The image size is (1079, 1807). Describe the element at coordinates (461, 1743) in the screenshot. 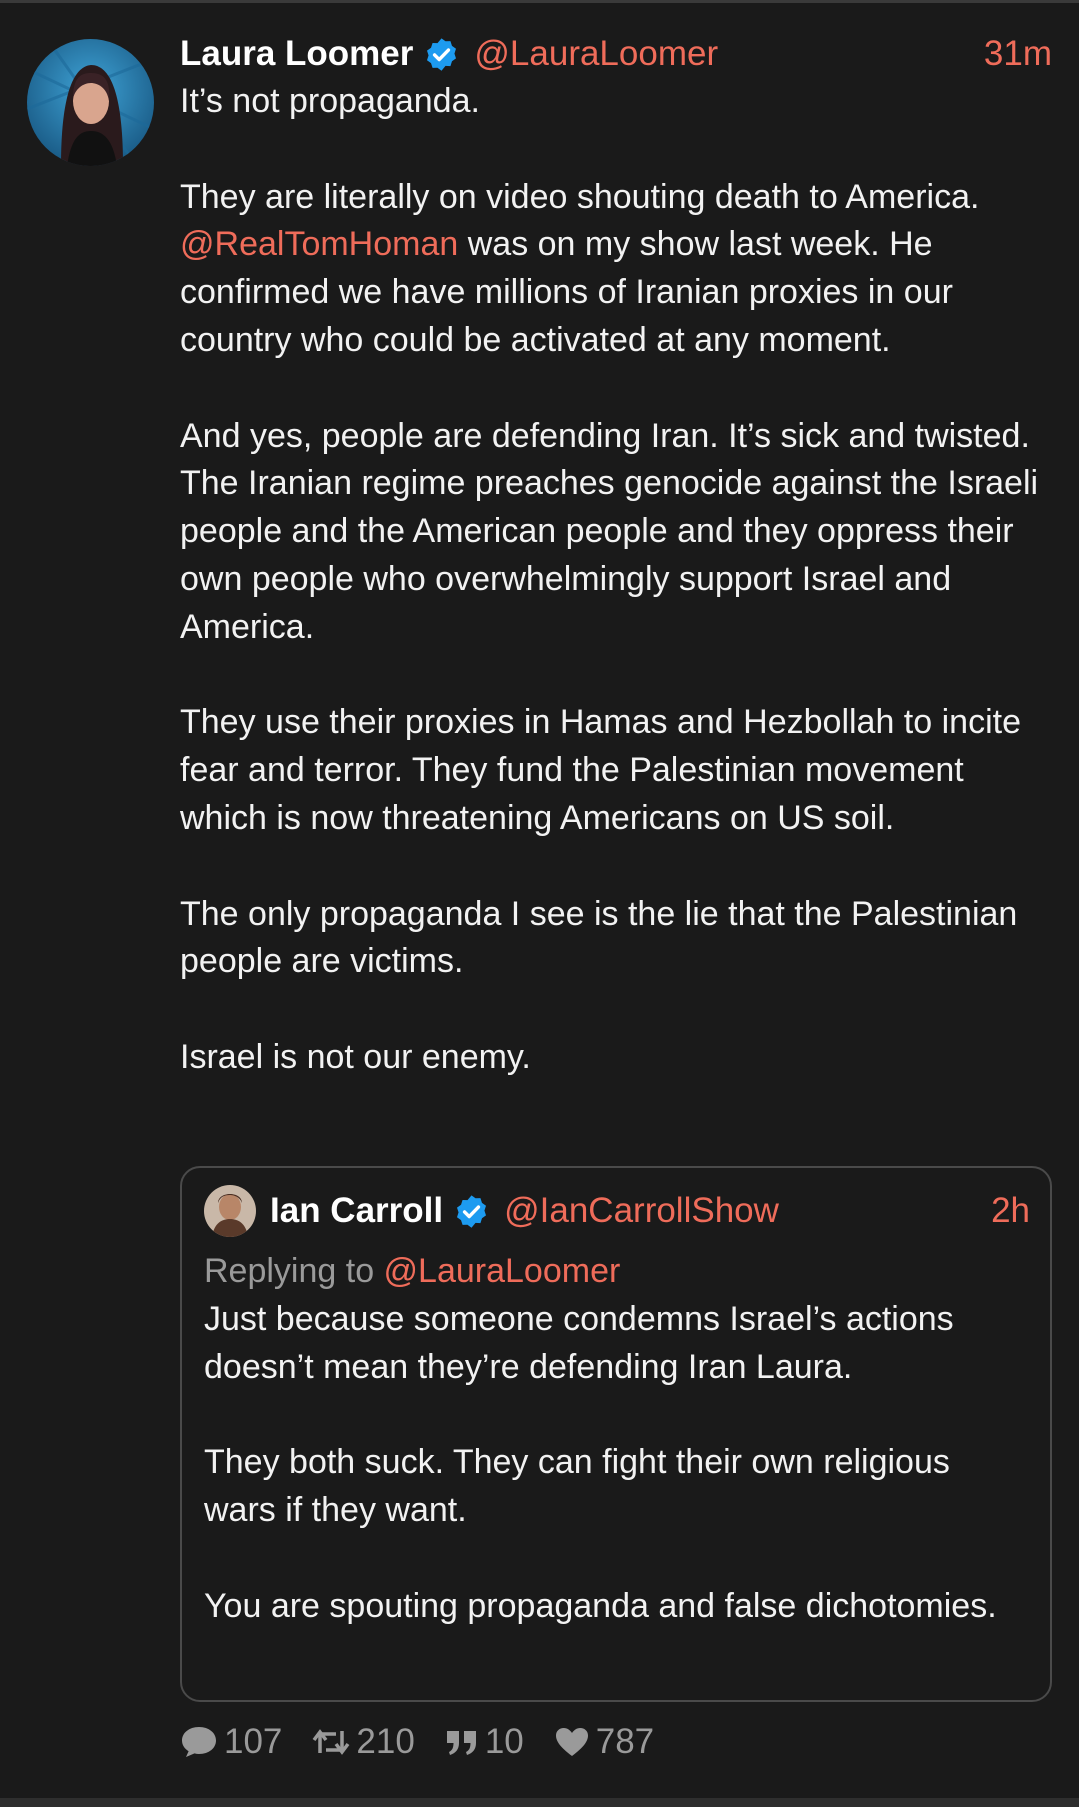

I see `quote-icon` at that location.